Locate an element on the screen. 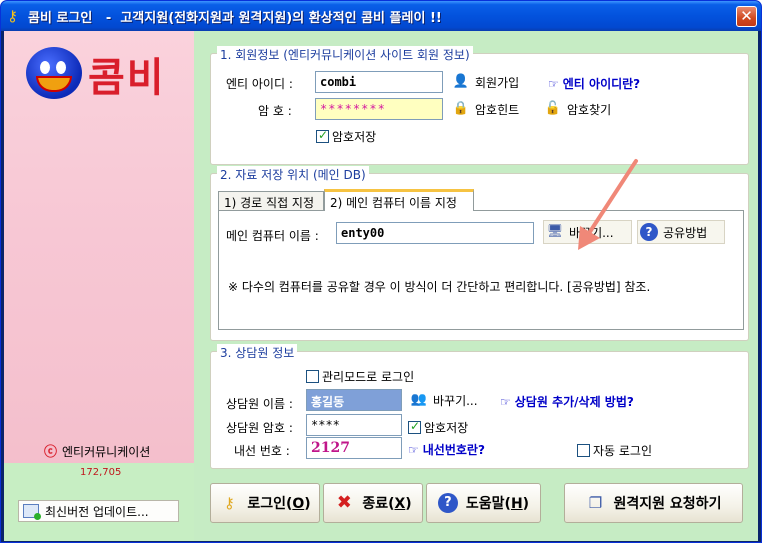 This screenshot has width=762, height=543. save-password-checkbox: 암호저장 is located at coordinates (346, 136).